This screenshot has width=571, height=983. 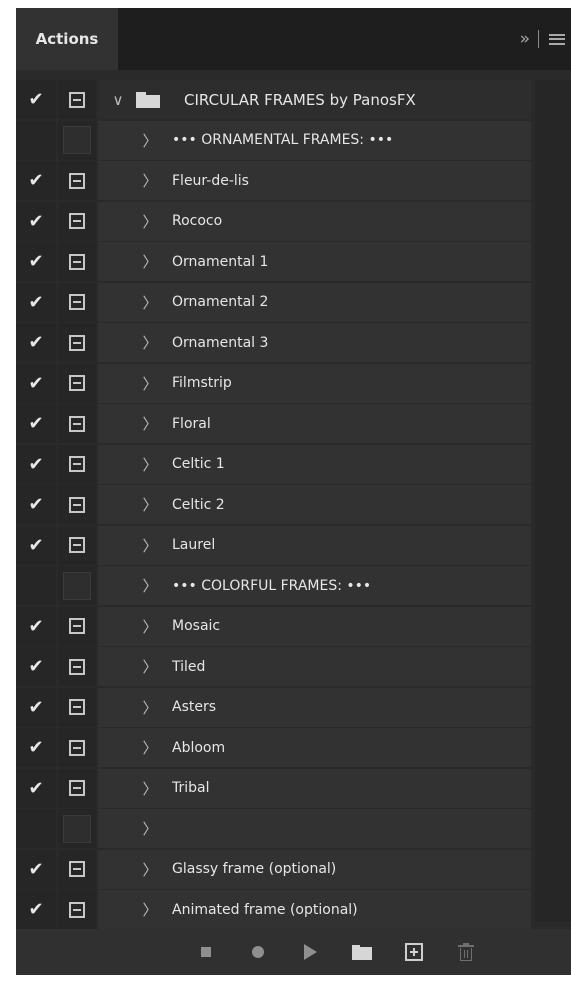 I want to click on action-row: ✔ 〉 Tiled, so click(x=273, y=667).